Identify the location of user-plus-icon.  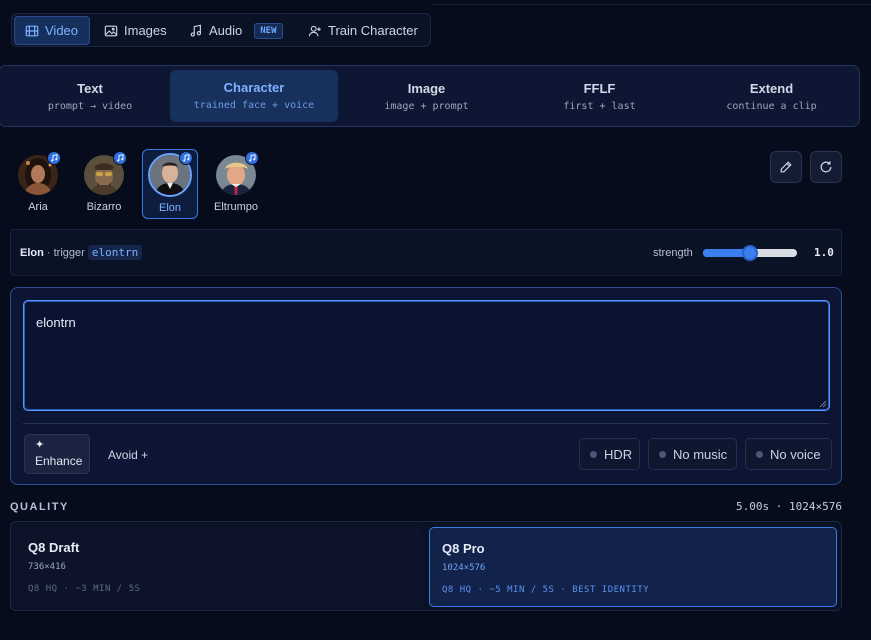
(314, 30).